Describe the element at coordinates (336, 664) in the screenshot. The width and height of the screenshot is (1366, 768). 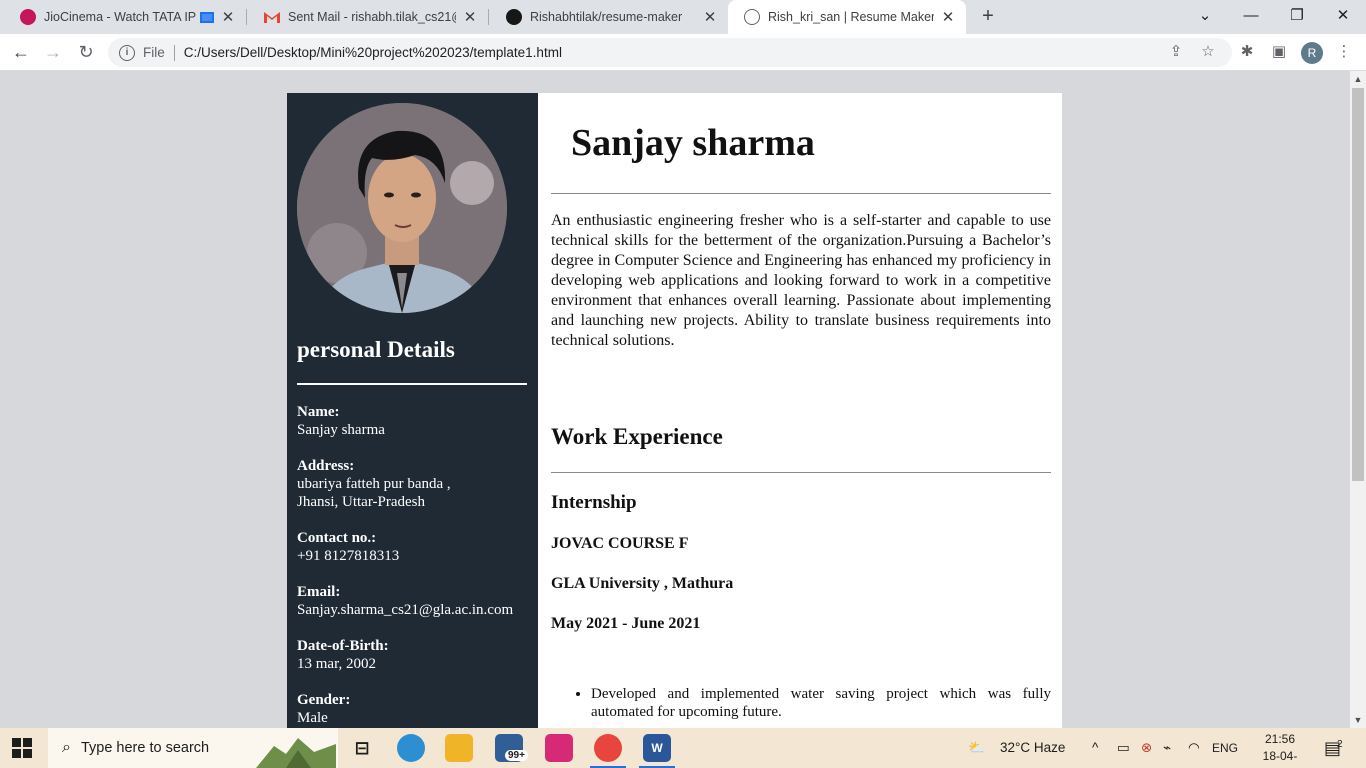
I see `dob-value: 13 mar, 2002` at that location.